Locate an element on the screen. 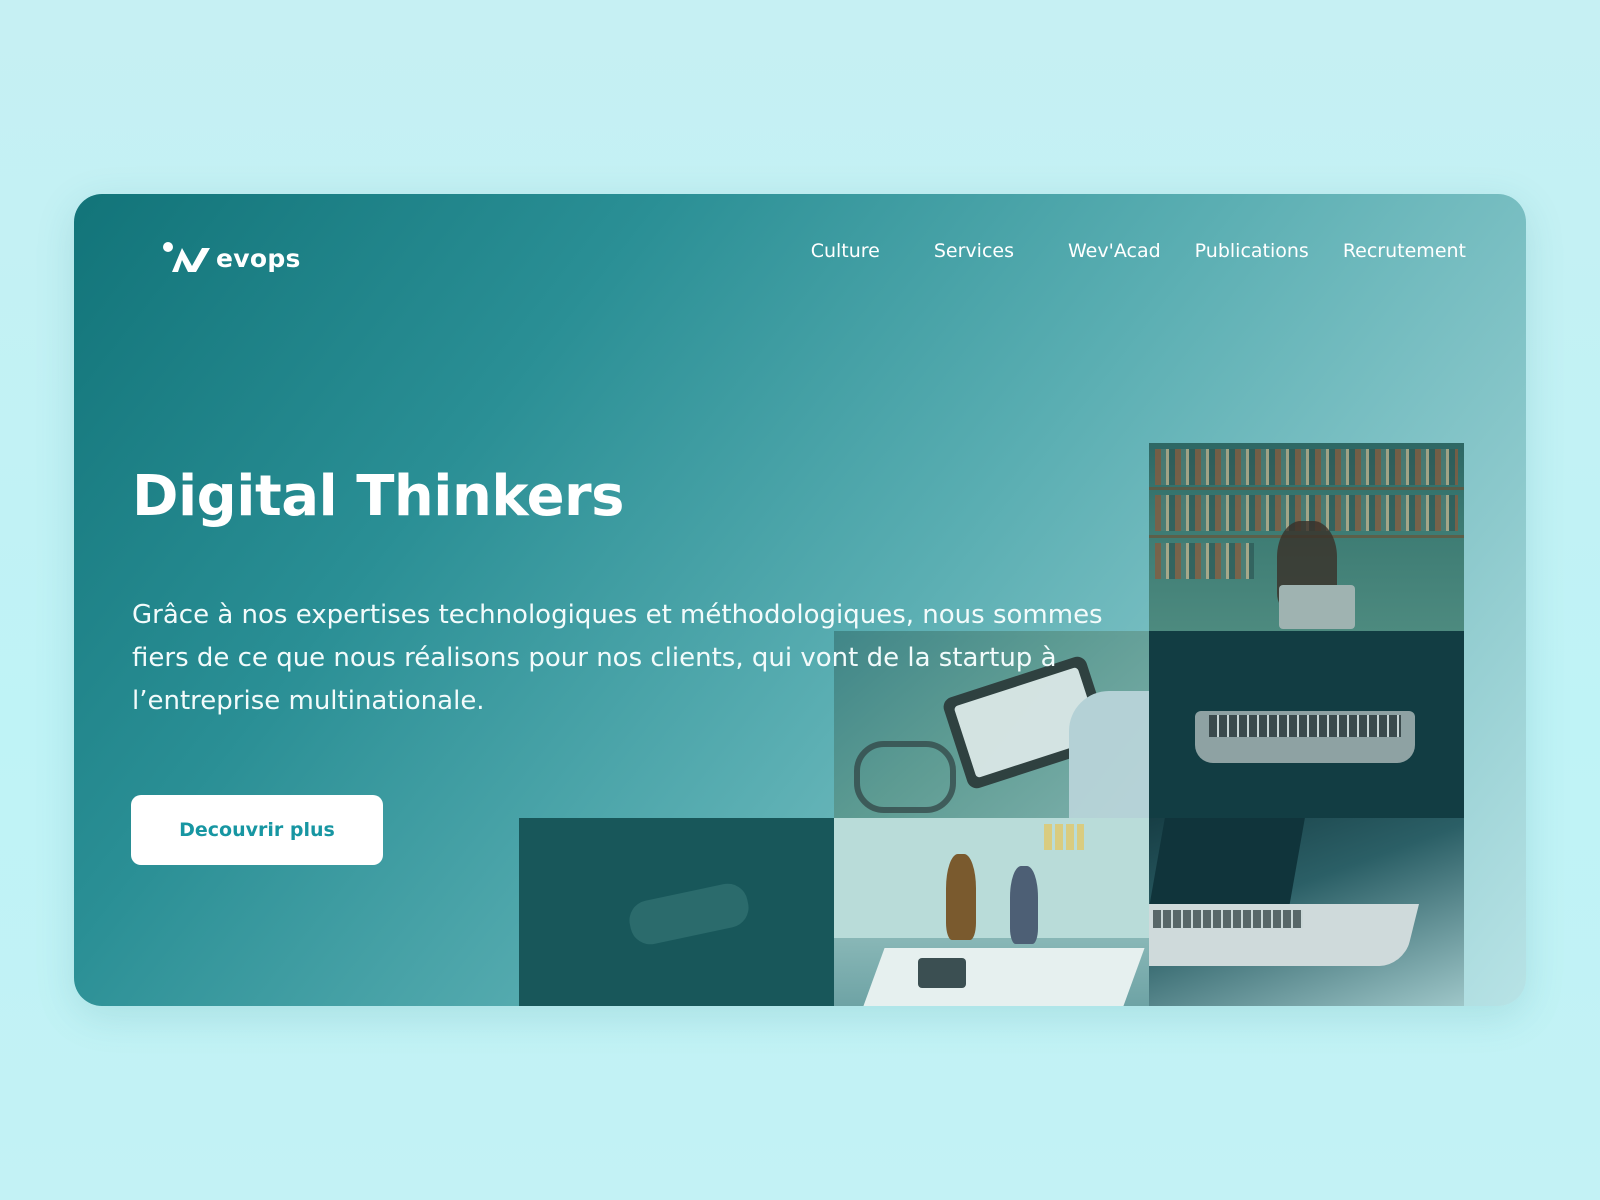 The width and height of the screenshot is (1600, 1200). nav-item-services: Services is located at coordinates (974, 251).